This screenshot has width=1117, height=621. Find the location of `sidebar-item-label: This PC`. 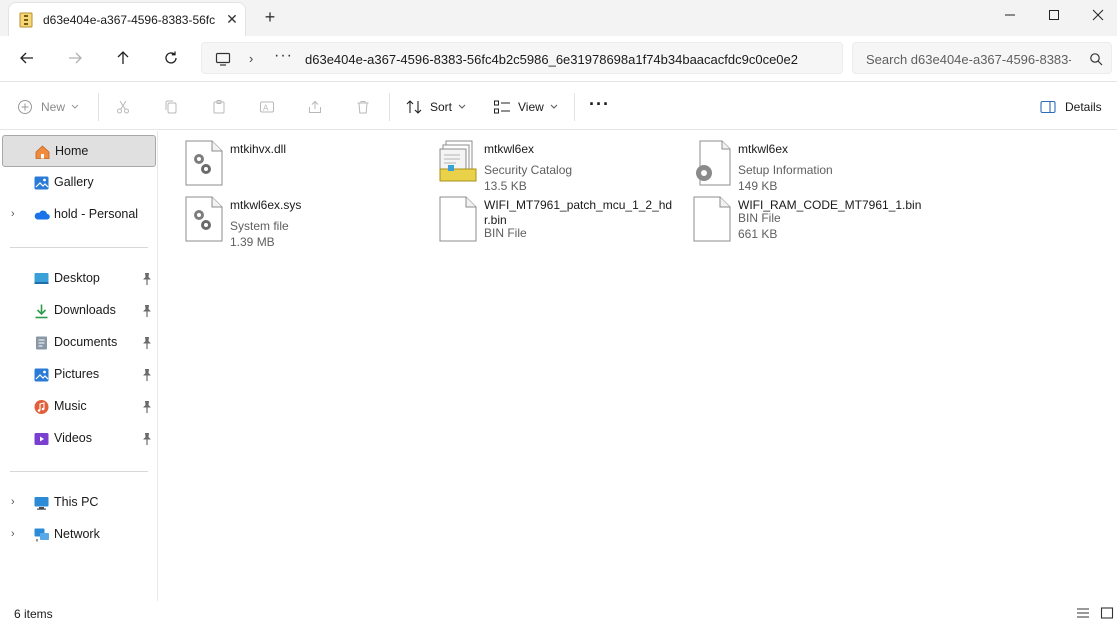

sidebar-item-label: This PC is located at coordinates (76, 502).